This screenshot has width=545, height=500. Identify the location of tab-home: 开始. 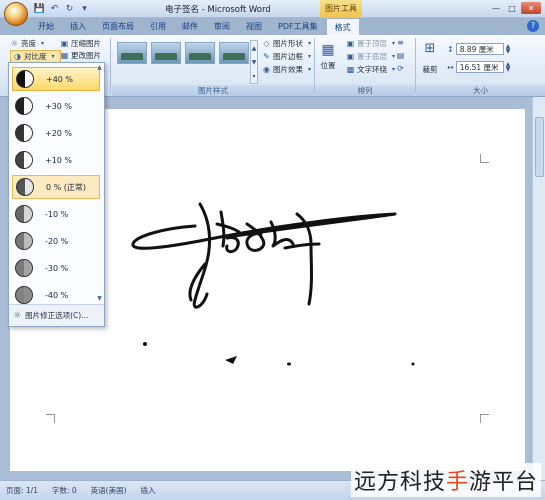
(46, 26).